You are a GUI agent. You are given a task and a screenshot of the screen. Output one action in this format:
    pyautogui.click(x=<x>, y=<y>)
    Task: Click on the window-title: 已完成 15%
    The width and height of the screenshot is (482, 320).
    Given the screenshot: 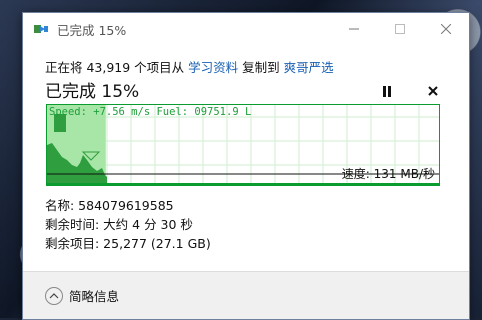 What is the action you would take?
    pyautogui.click(x=91, y=29)
    